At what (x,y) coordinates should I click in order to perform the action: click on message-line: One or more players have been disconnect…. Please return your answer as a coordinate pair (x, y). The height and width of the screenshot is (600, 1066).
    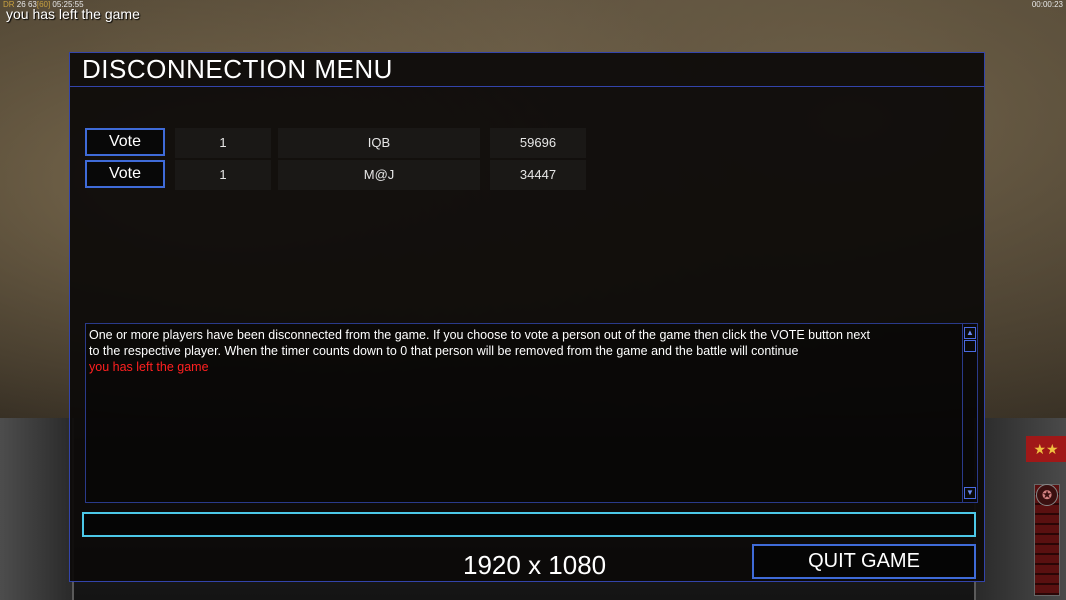
    Looking at the image, I should click on (480, 335).